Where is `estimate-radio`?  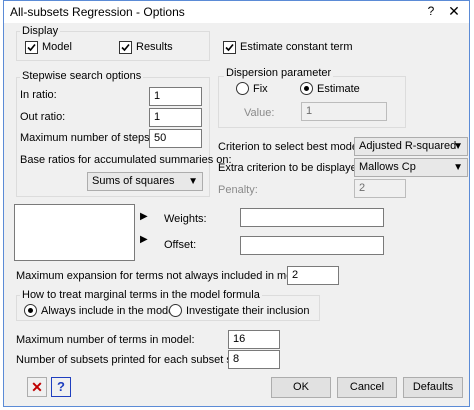
estimate-radio is located at coordinates (306, 88).